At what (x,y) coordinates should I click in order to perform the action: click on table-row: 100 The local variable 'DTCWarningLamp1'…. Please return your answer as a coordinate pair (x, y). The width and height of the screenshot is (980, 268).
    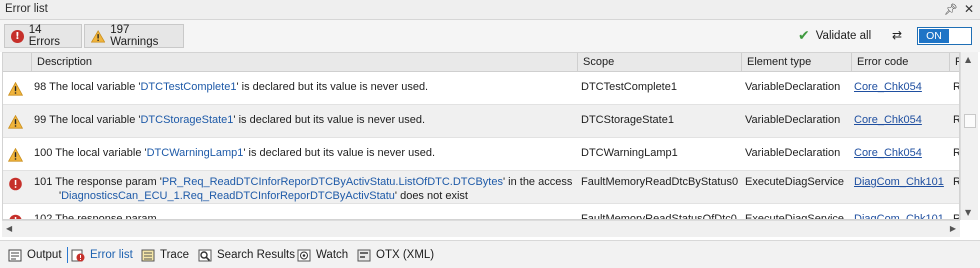
    Looking at the image, I should click on (481, 154).